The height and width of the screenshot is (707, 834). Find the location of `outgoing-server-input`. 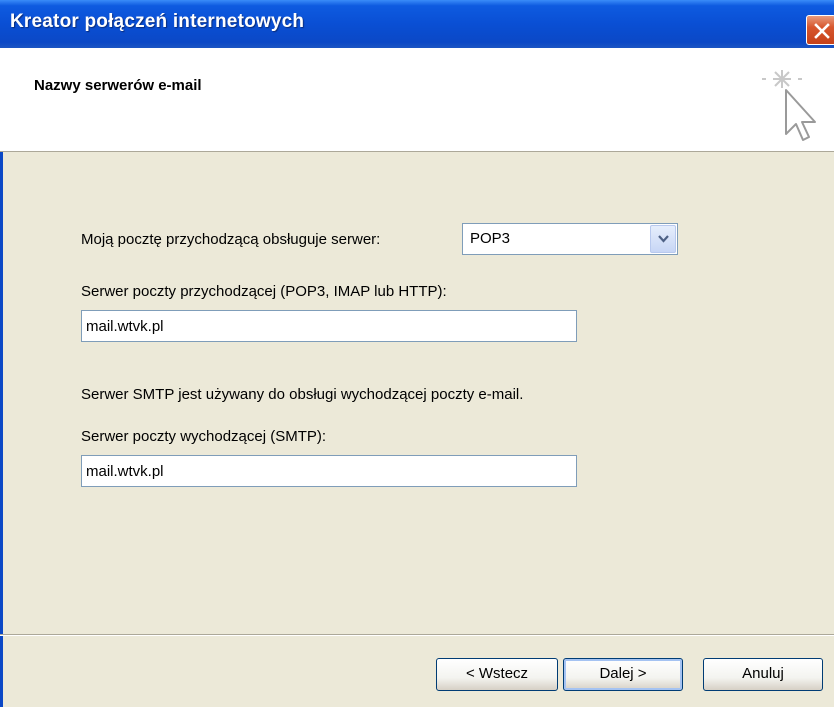

outgoing-server-input is located at coordinates (329, 471).